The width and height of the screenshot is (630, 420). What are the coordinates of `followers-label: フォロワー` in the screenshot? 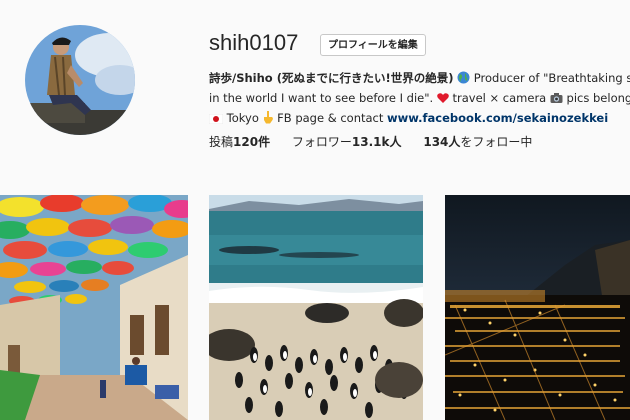 It's located at (321, 142).